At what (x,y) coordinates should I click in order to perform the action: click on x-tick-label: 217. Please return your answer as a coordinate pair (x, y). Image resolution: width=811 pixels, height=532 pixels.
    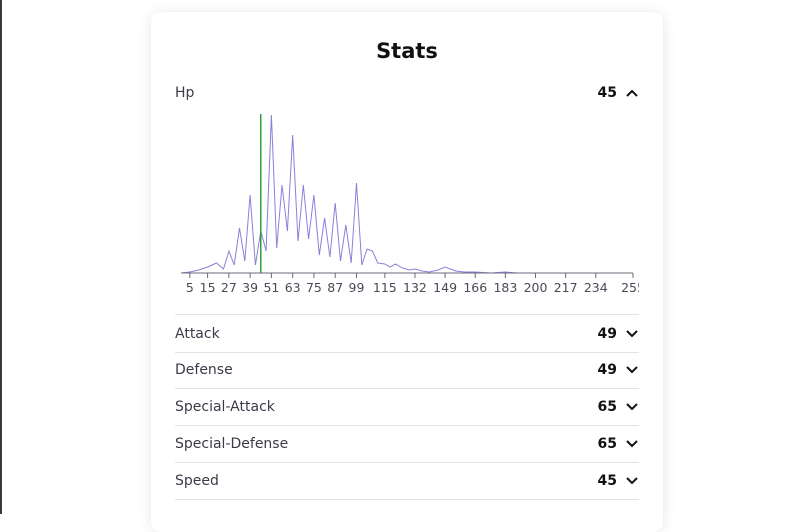
    Looking at the image, I should click on (566, 287).